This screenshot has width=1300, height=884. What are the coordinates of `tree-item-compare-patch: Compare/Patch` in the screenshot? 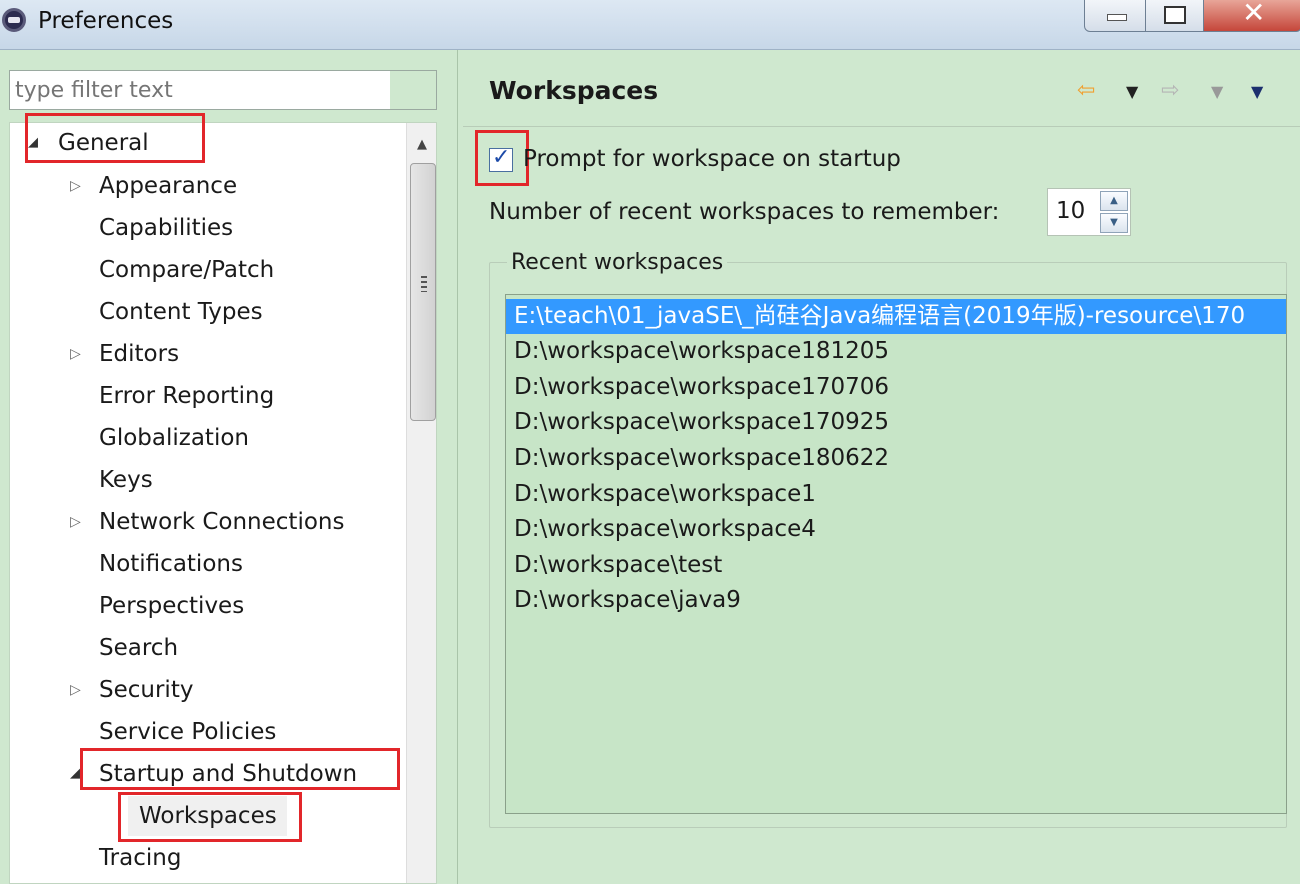 It's located at (186, 270).